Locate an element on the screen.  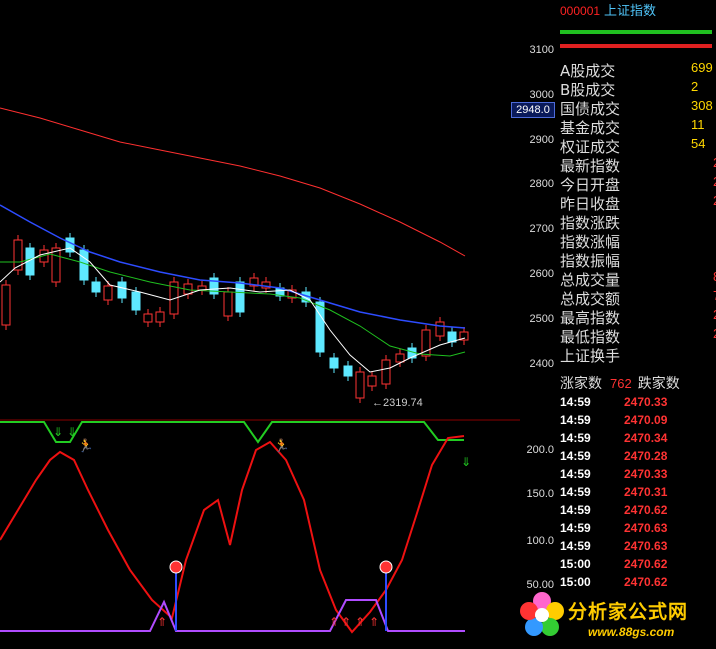
stat-row: 昨日收盘2 is located at coordinates (638, 203).